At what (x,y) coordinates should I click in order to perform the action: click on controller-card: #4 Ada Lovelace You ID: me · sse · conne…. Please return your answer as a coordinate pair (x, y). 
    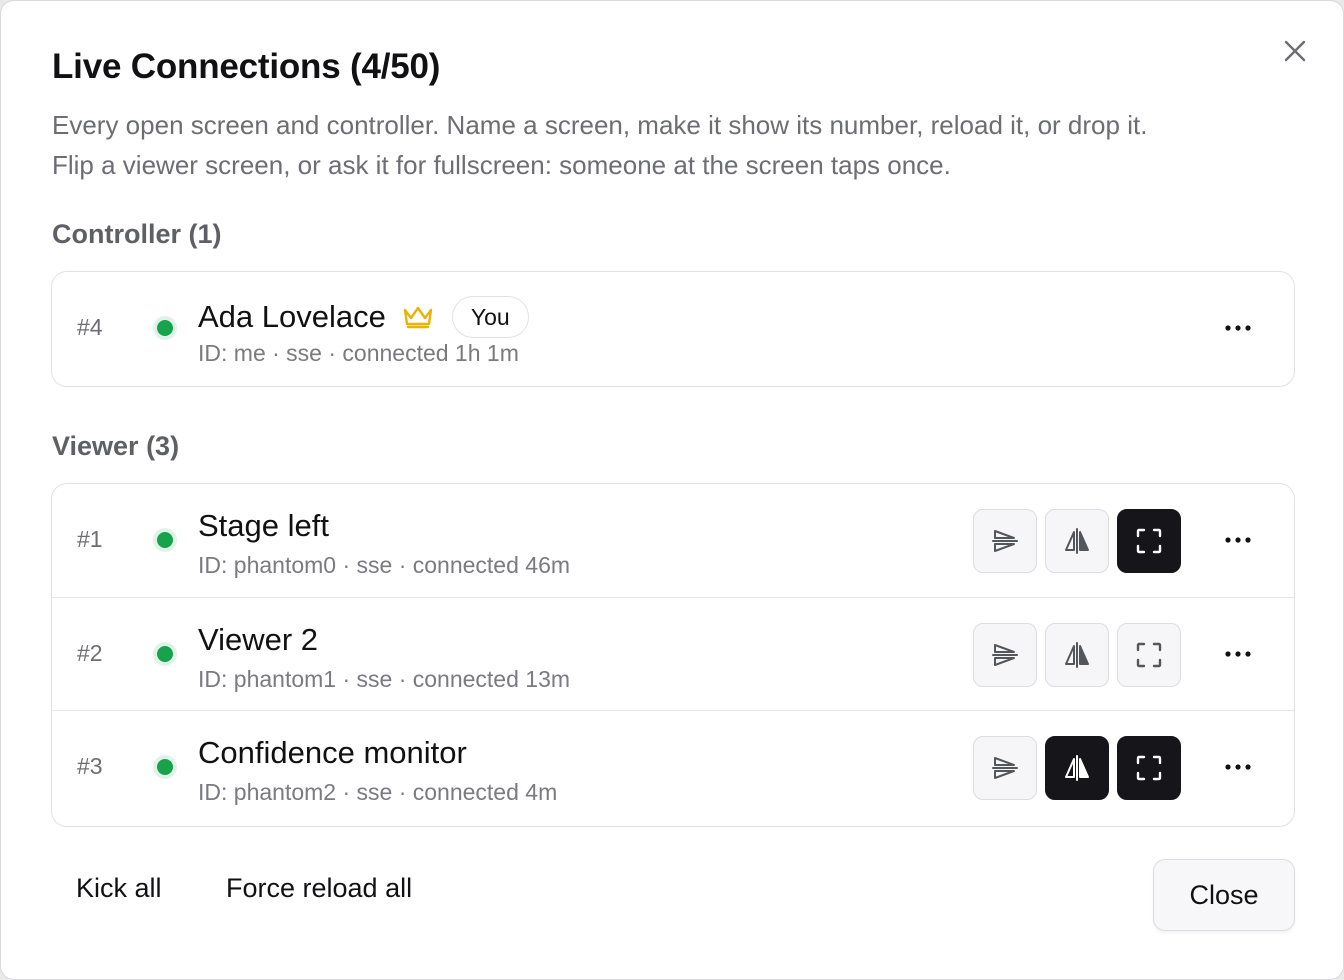
    Looking at the image, I should click on (673, 329).